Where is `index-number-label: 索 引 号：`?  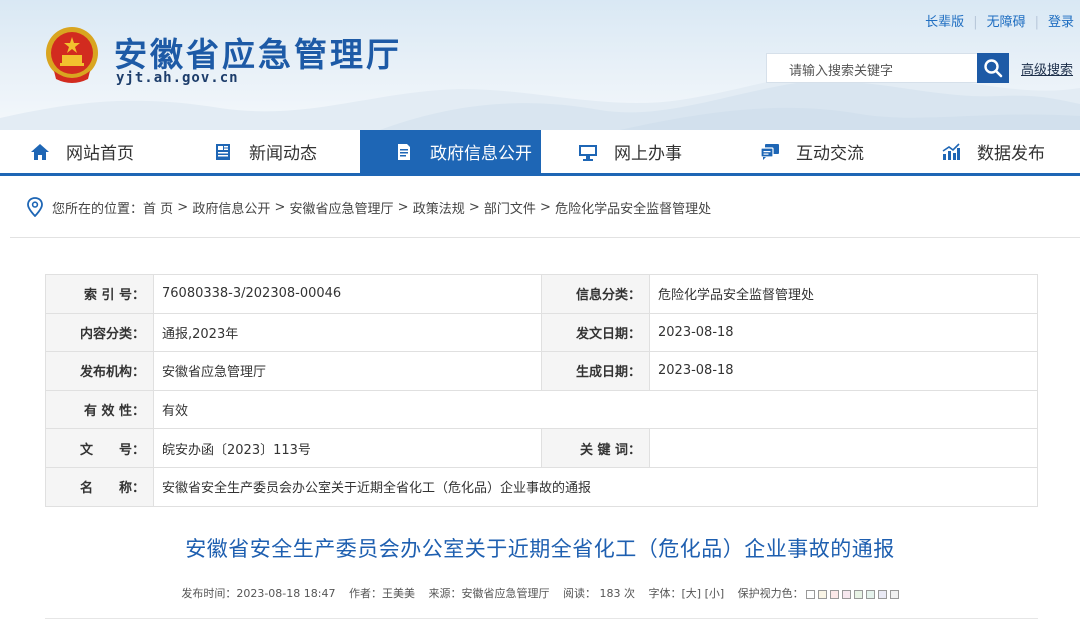
index-number-label: 索 引 号： is located at coordinates (99, 294).